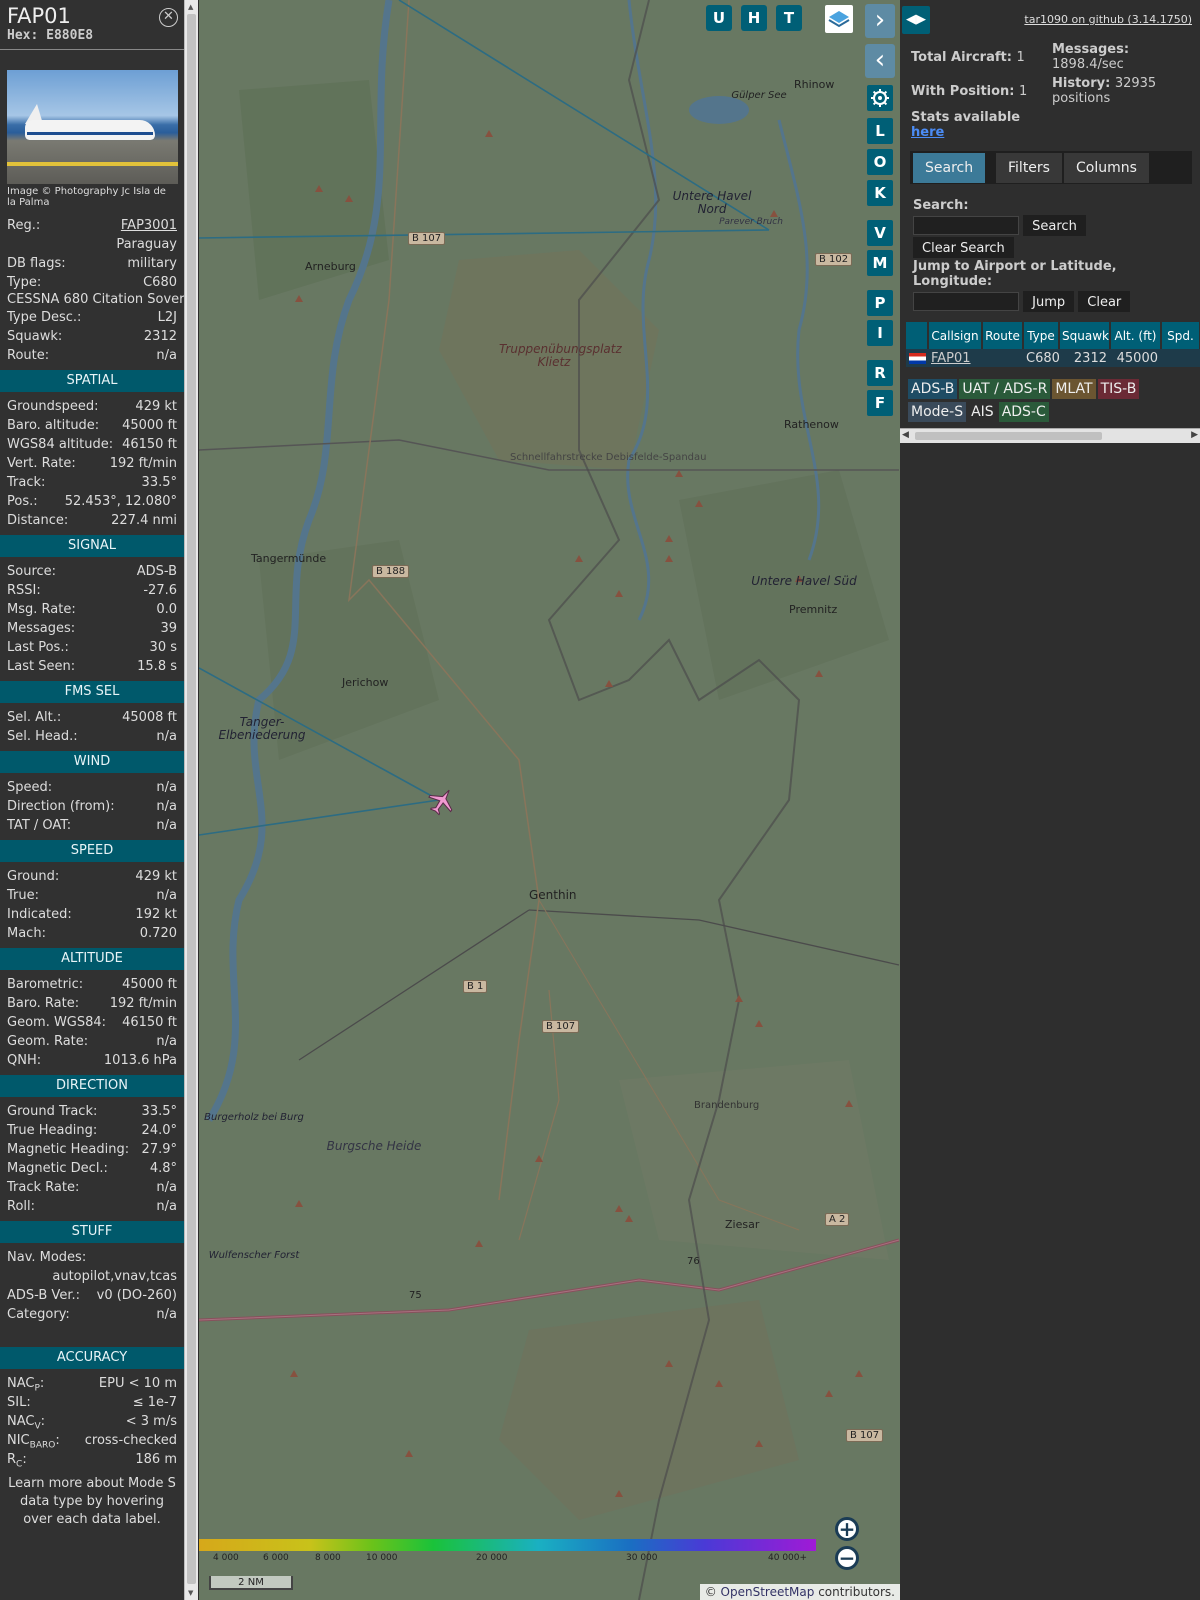 The width and height of the screenshot is (1200, 1600). What do you see at coordinates (1194, 435) in the screenshot?
I see `scroll-right-icon: ▶` at bounding box center [1194, 435].